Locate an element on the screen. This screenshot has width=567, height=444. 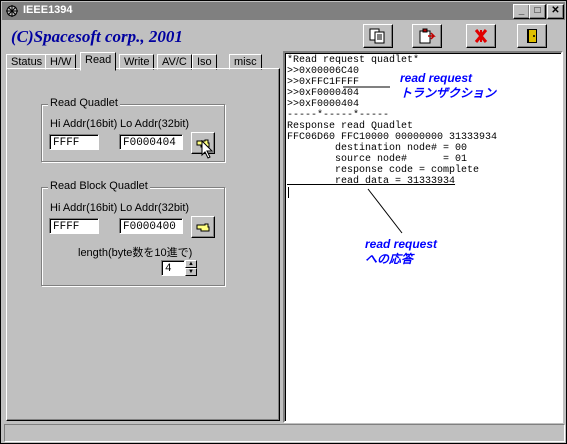
annotation-request-2: トランザクション is located at coordinates (448, 93).